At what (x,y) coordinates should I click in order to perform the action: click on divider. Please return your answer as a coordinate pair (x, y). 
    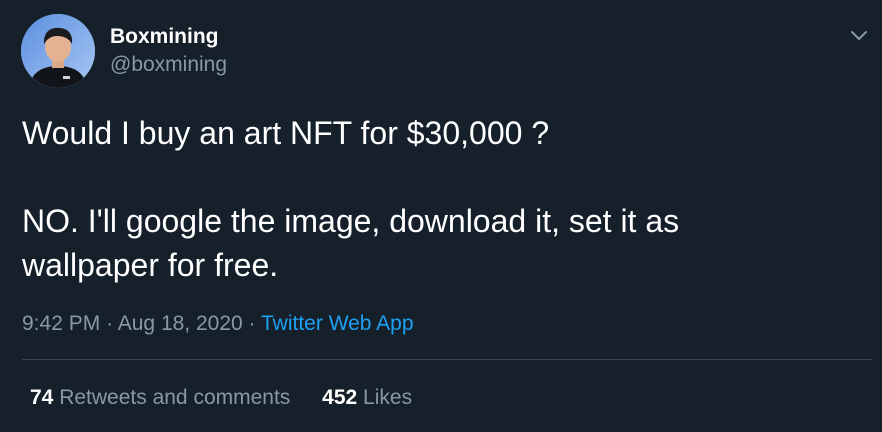
    Looking at the image, I should click on (447, 359).